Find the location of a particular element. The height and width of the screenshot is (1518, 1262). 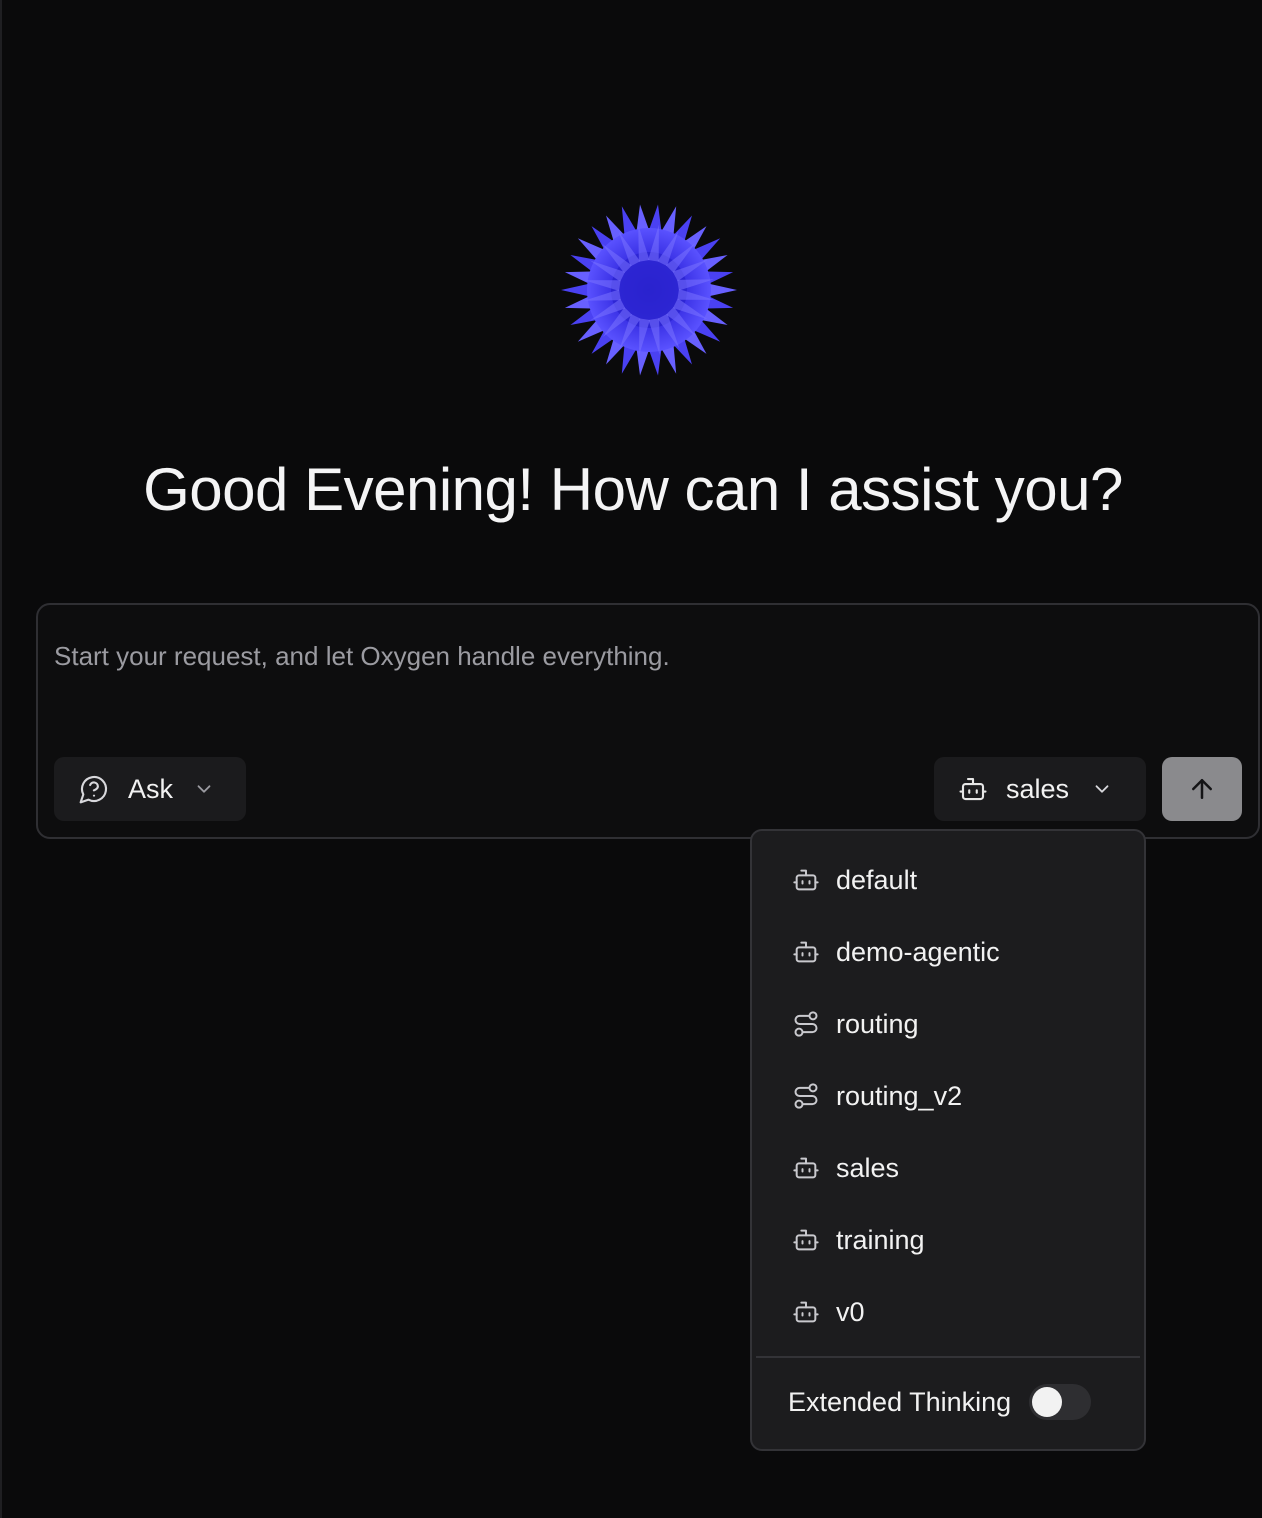

agent-menu-item-demo-agentic: demo-agentic is located at coordinates (948, 952).